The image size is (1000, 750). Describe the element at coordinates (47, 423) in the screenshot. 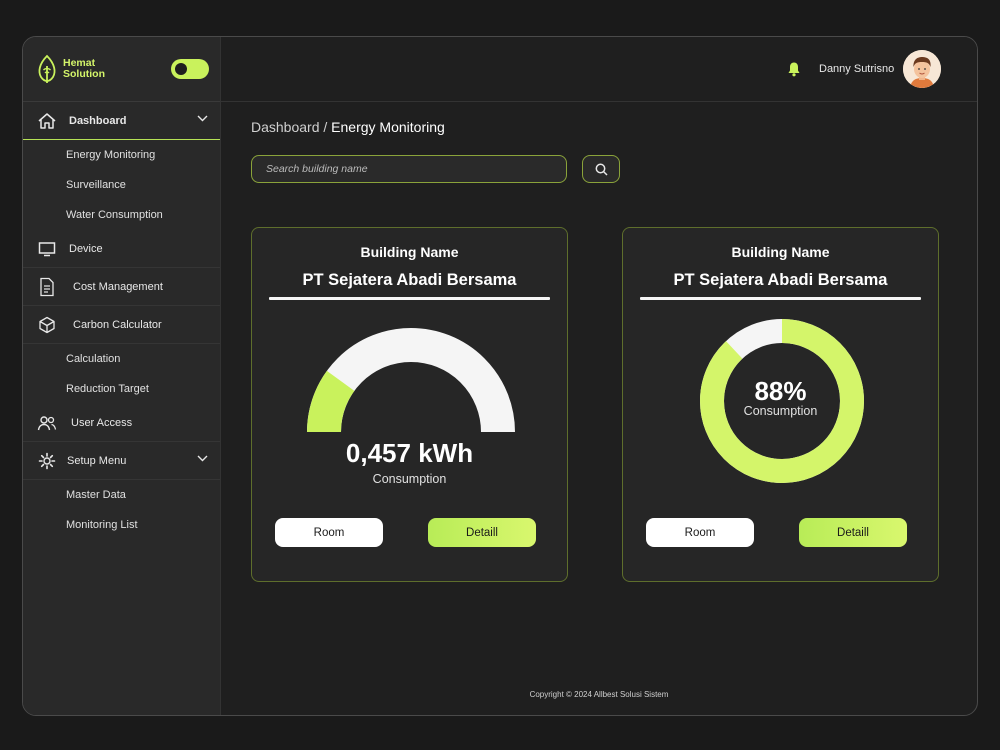

I see `users-icon` at that location.